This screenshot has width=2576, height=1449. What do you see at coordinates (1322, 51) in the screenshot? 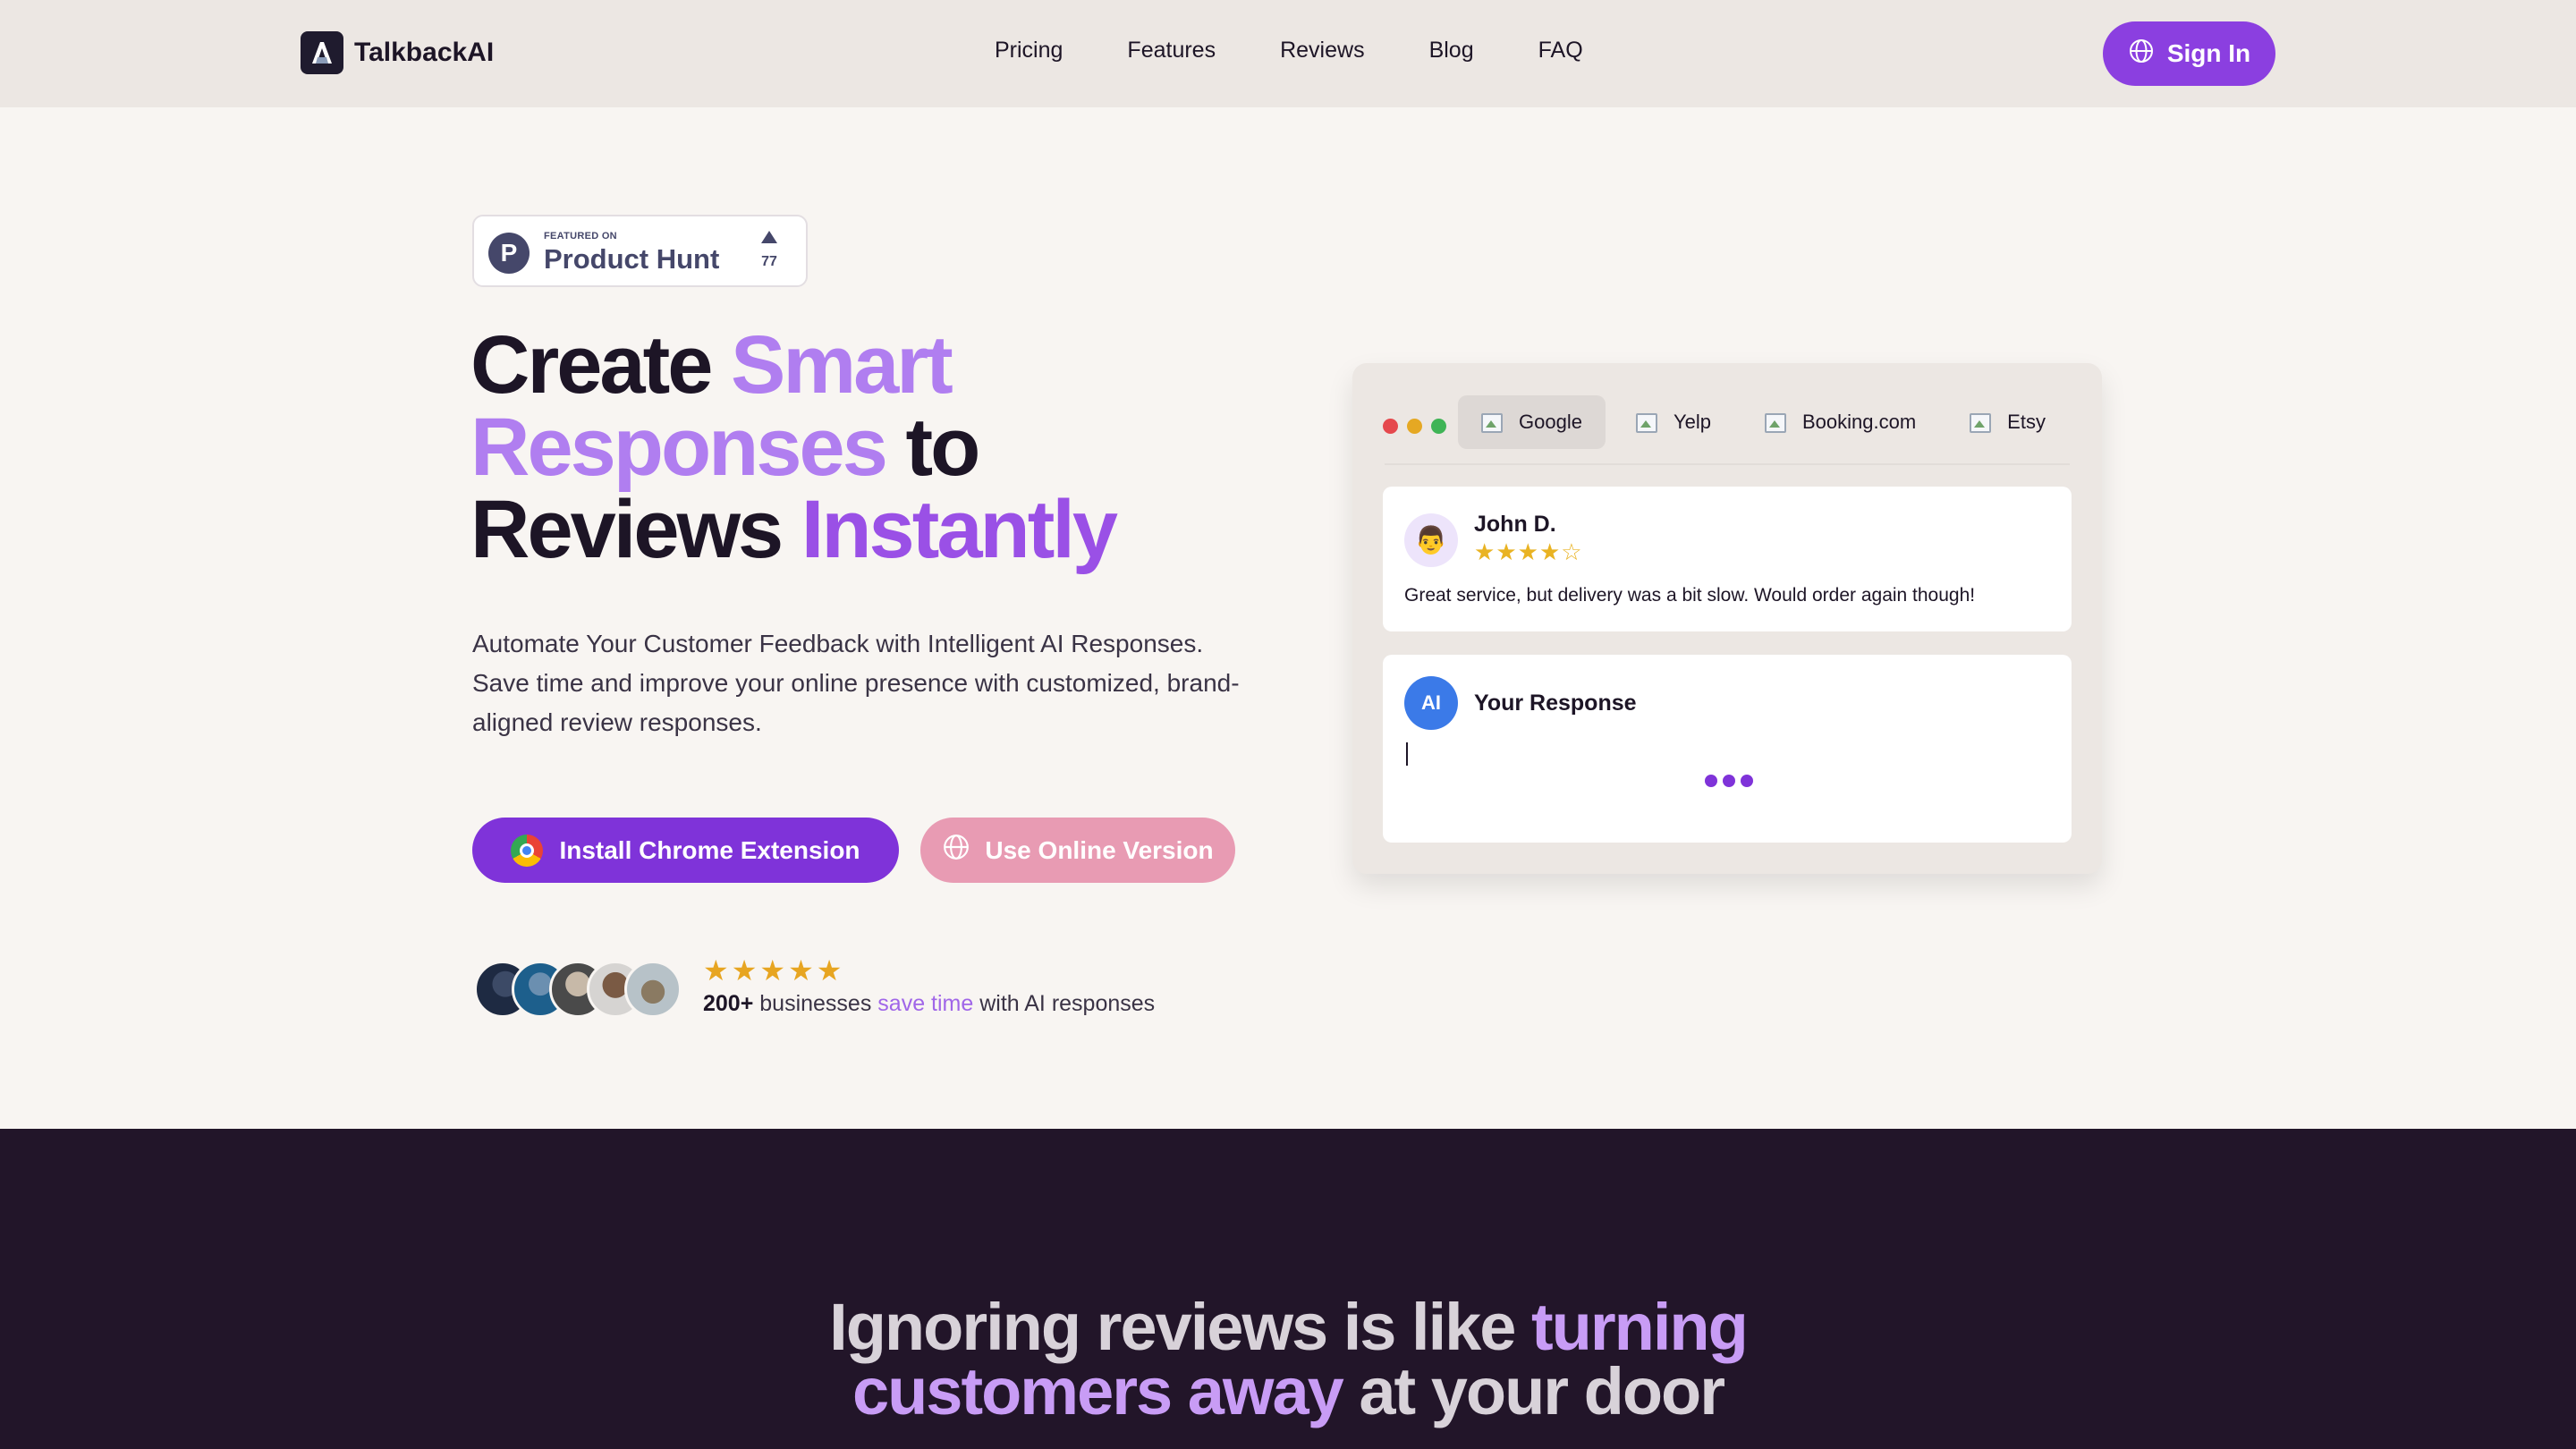
I see `nav-link-reviews: Reviews` at bounding box center [1322, 51].